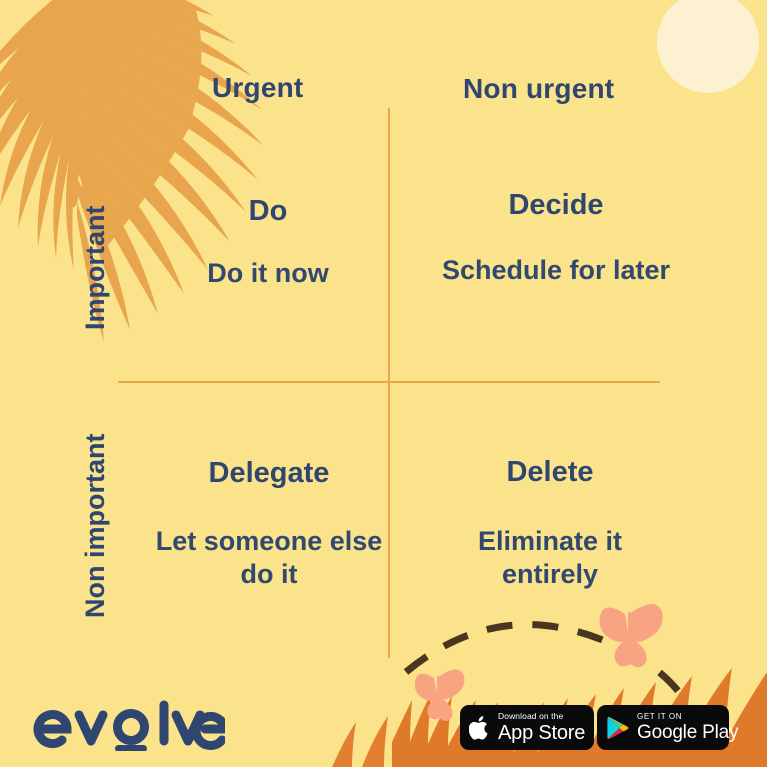 This screenshot has width=767, height=767. Describe the element at coordinates (556, 205) in the screenshot. I see `quadrant-decide-title: Decide` at that location.